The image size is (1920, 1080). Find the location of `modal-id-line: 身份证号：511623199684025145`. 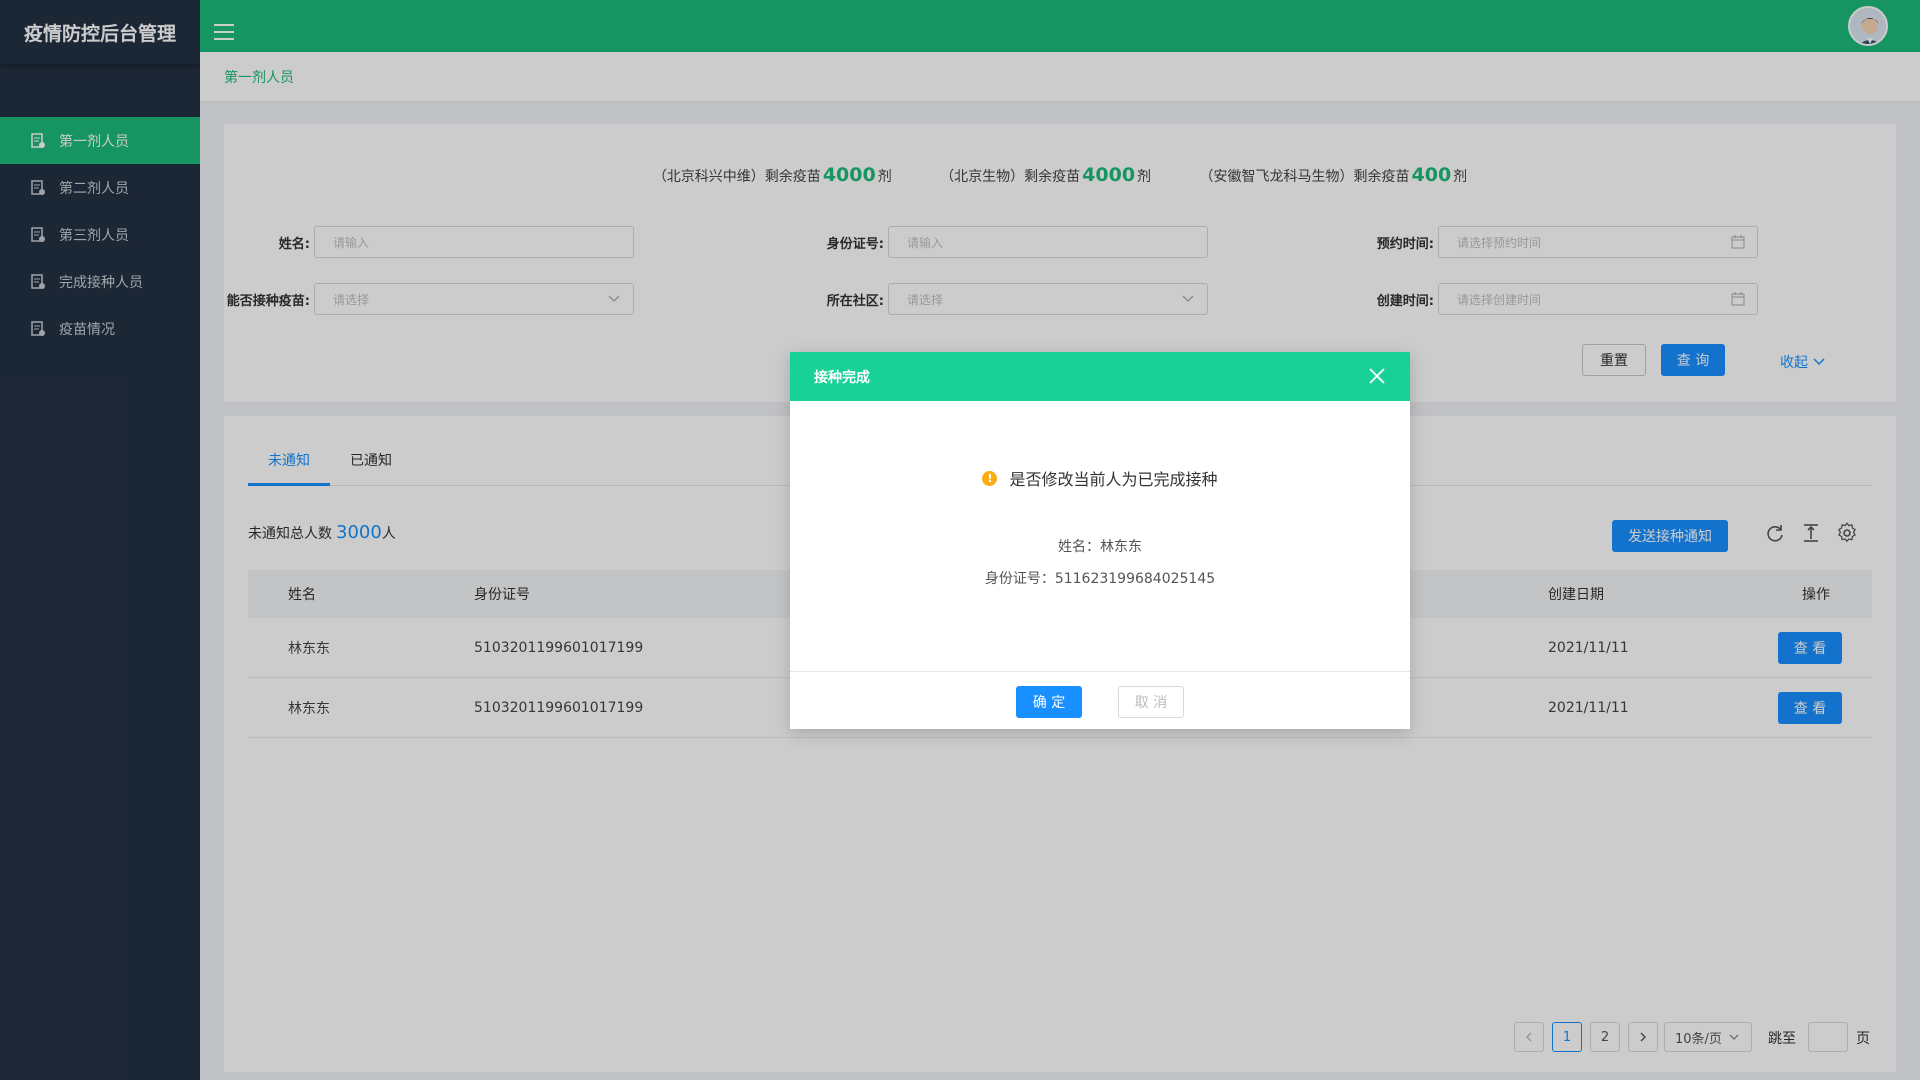

modal-id-line: 身份证号：511623199684025145 is located at coordinates (1100, 579).